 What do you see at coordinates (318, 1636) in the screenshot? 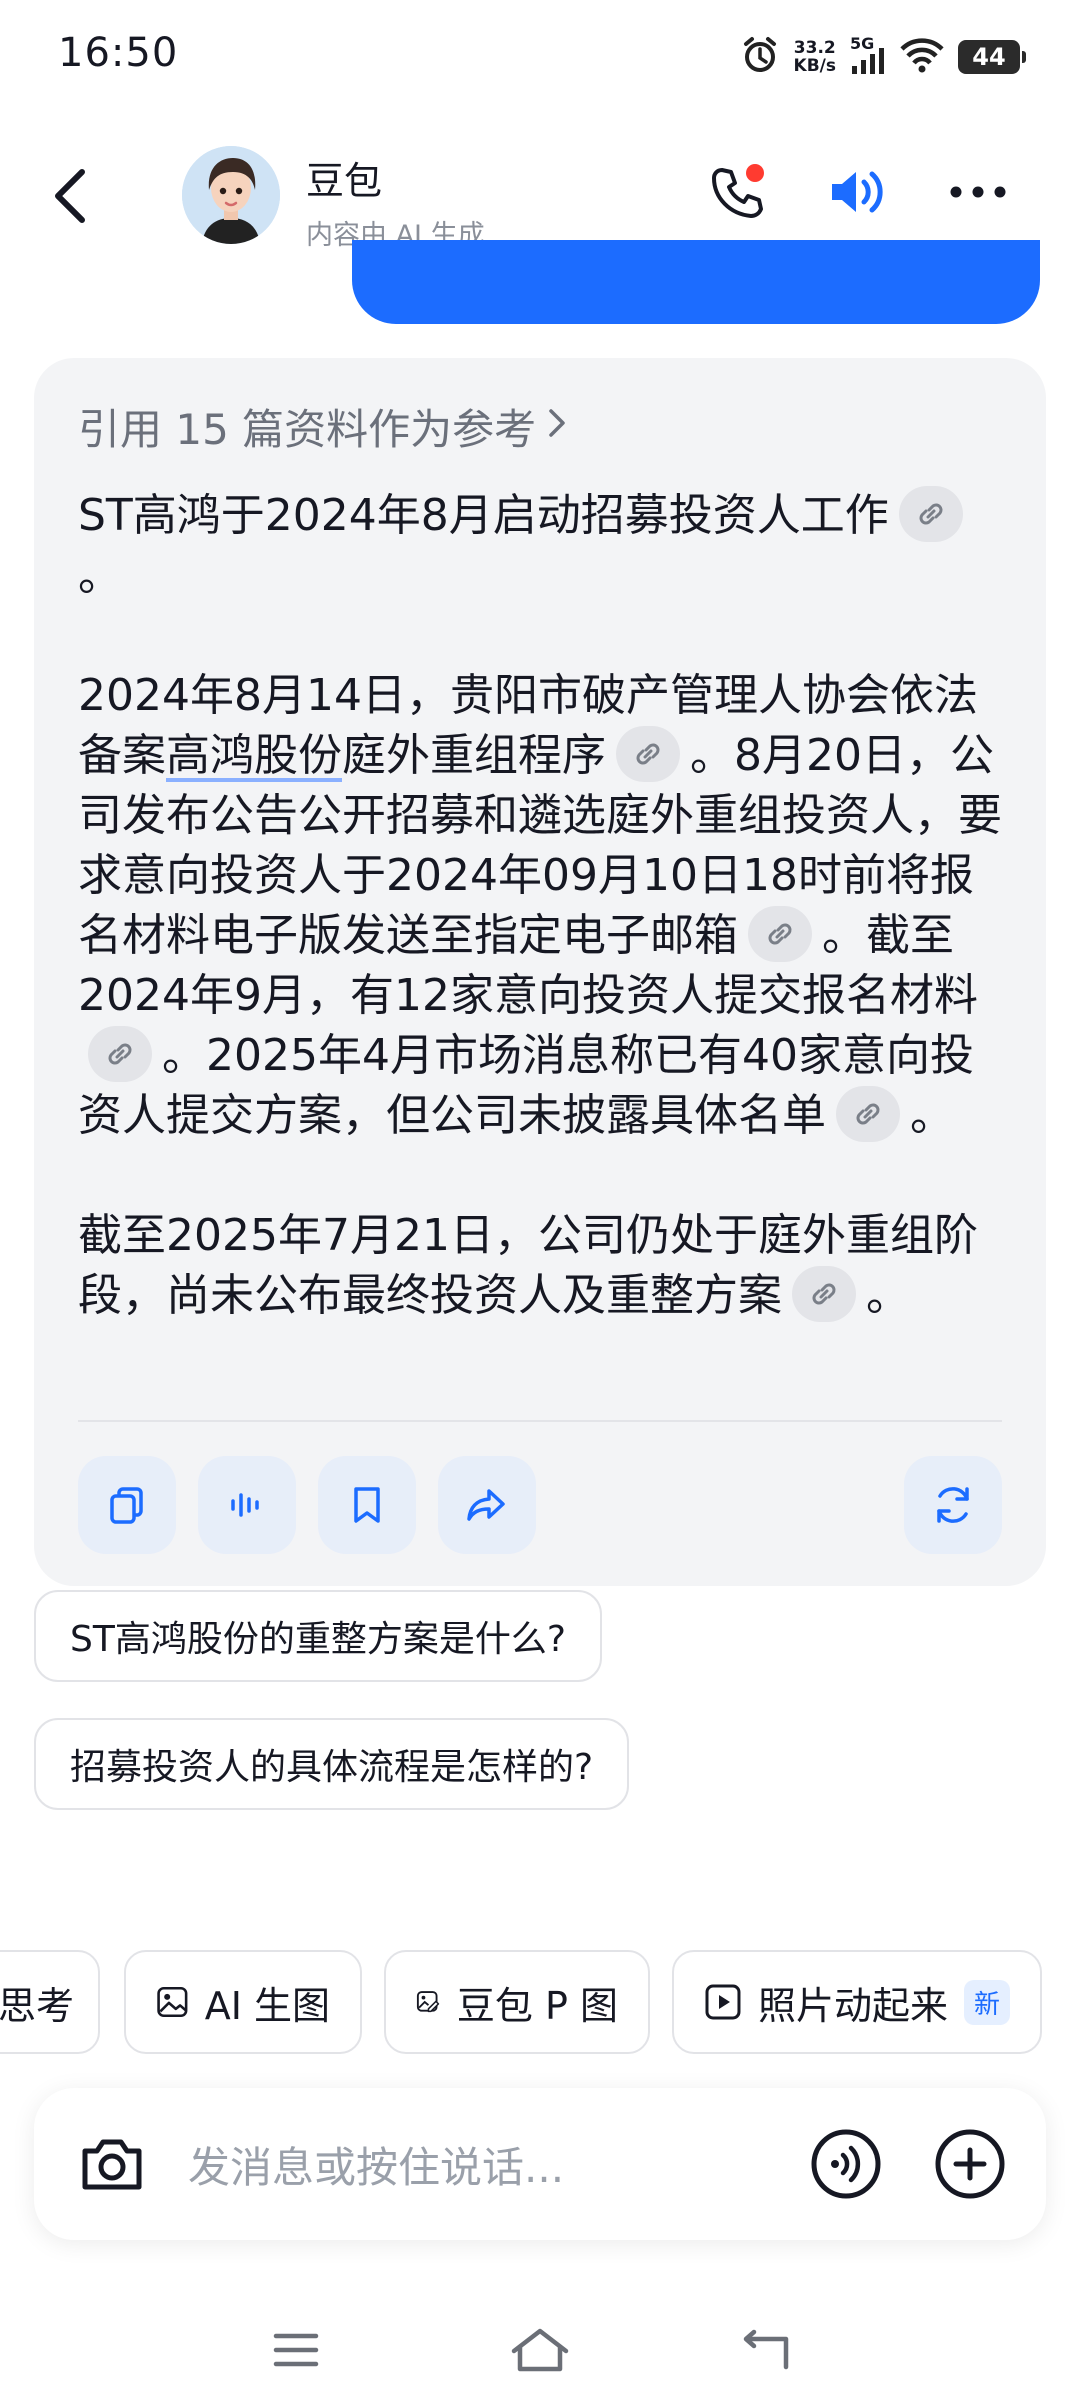
I see `suggestion-chip: ST高鸿股份的重整方案是什么?` at bounding box center [318, 1636].